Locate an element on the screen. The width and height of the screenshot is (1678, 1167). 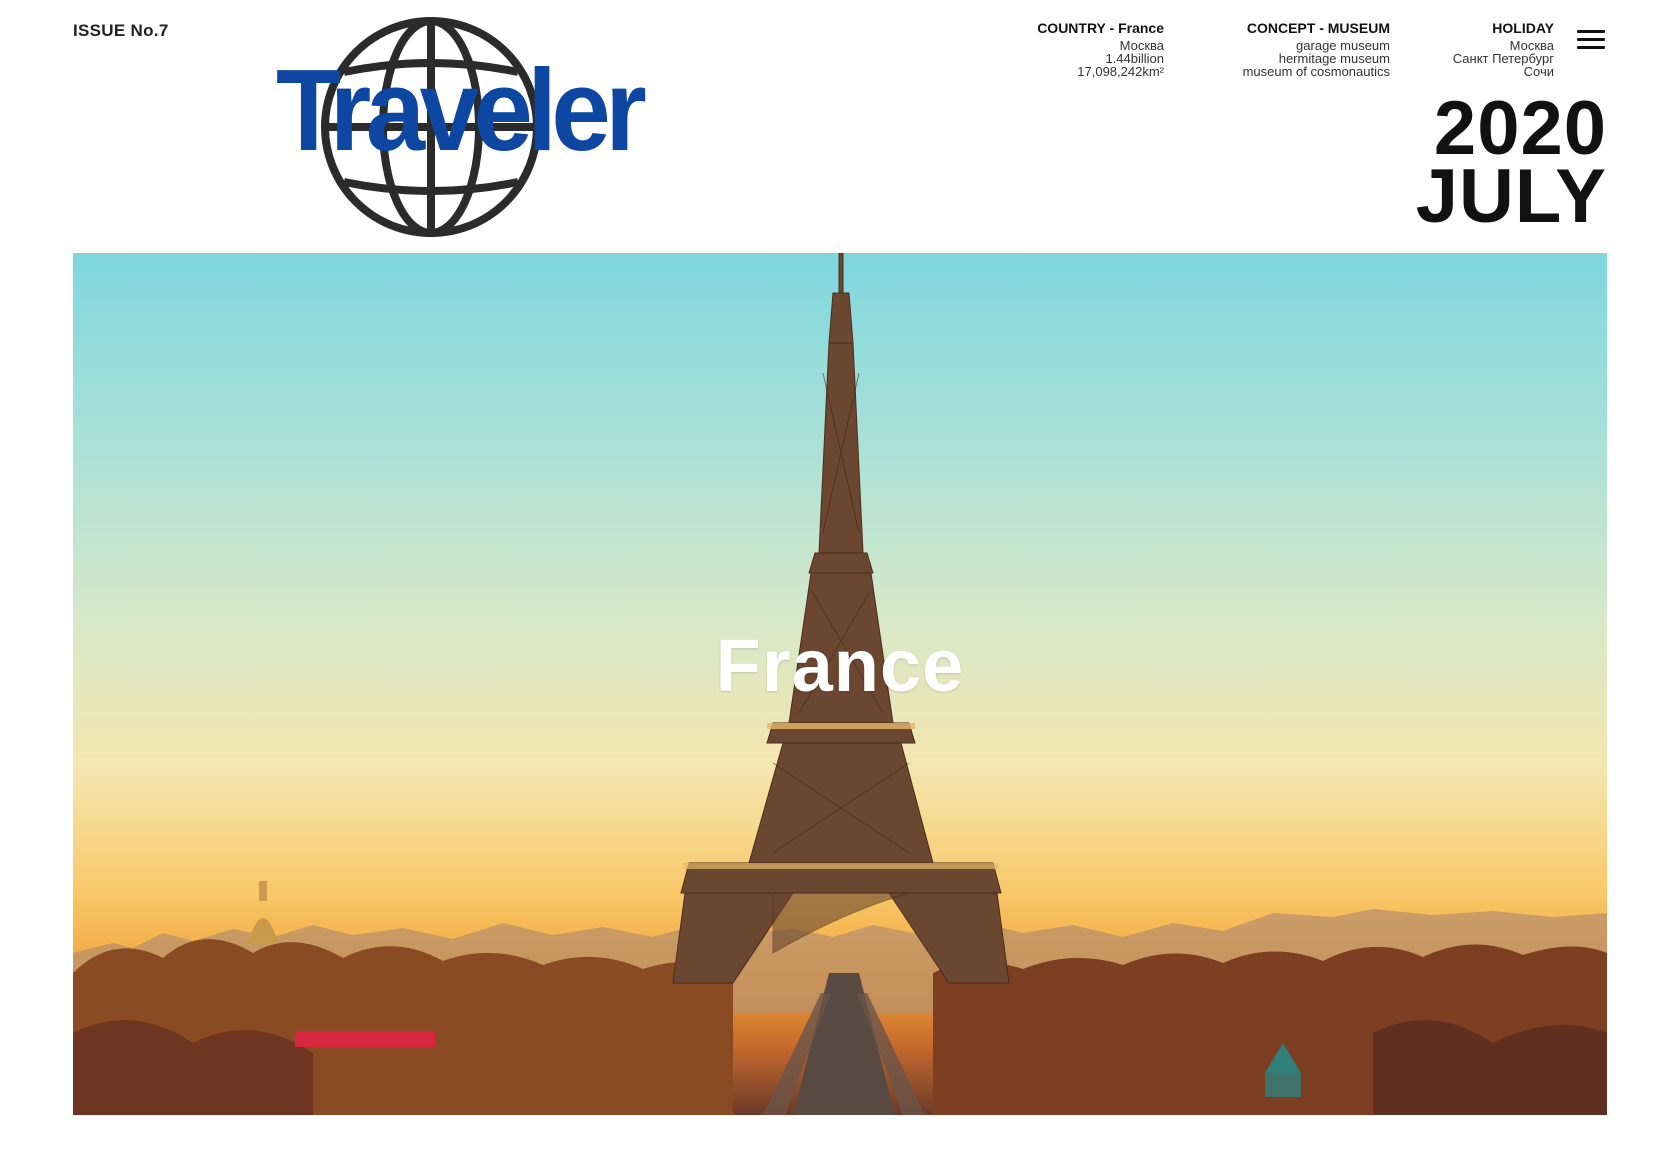
country-title: COUNTRY - France is located at coordinates (1100, 28).